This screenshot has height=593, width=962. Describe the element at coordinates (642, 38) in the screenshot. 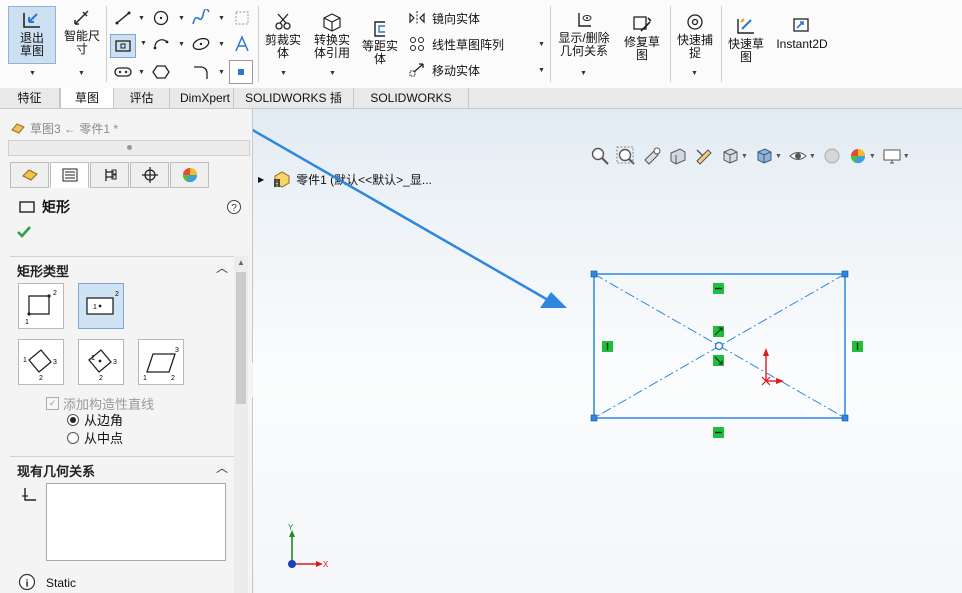

I see `repair-sketch-button: 修复草图` at that location.